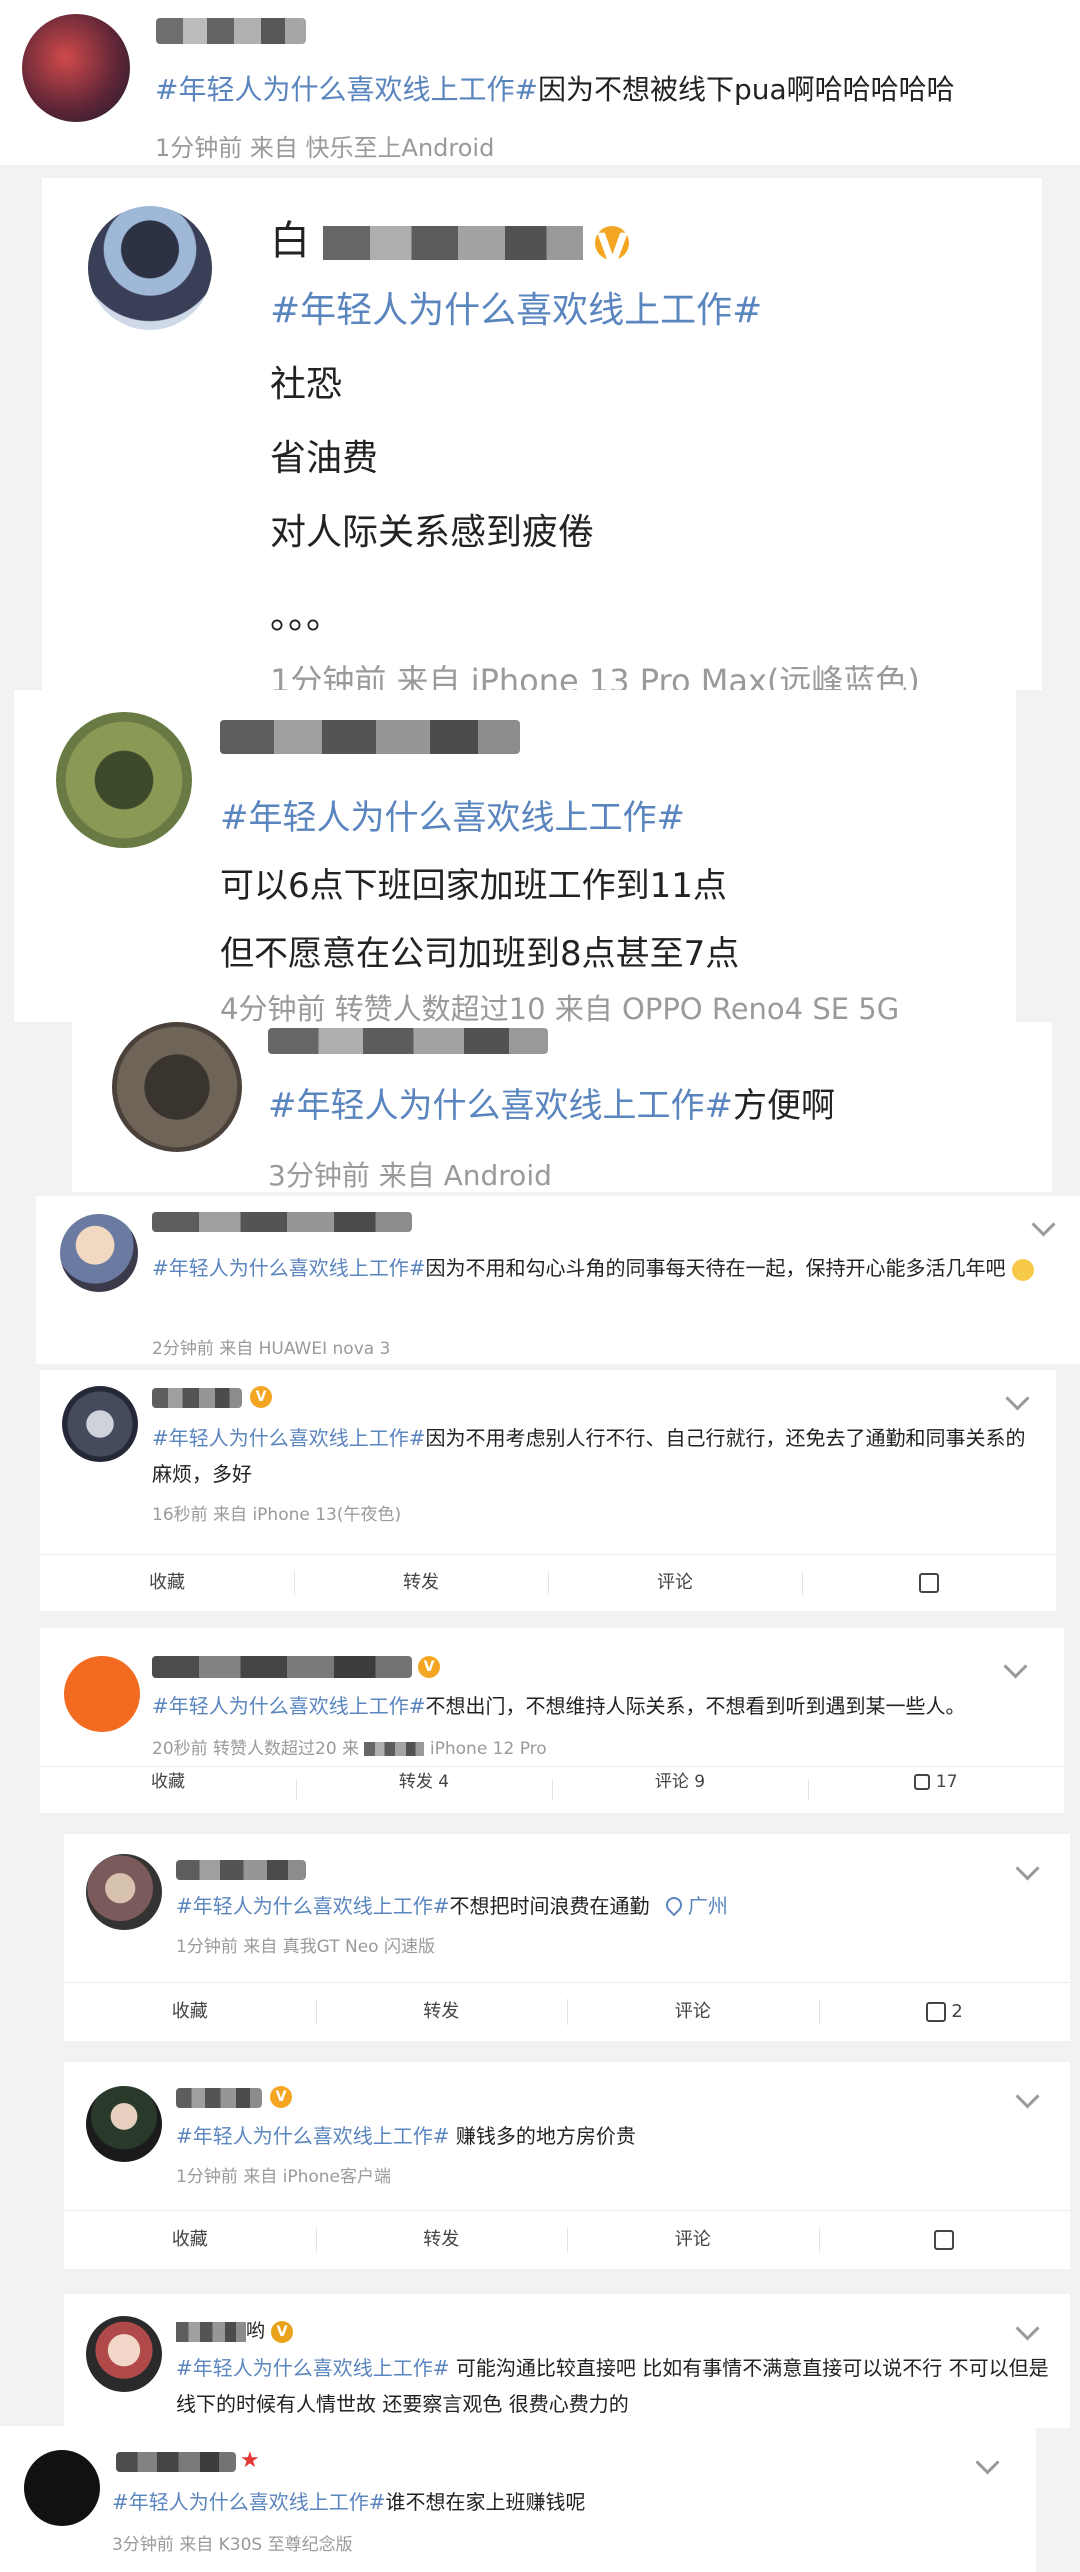 The image size is (1080, 2572). I want to click on emoji-icon, so click(1022, 1269).